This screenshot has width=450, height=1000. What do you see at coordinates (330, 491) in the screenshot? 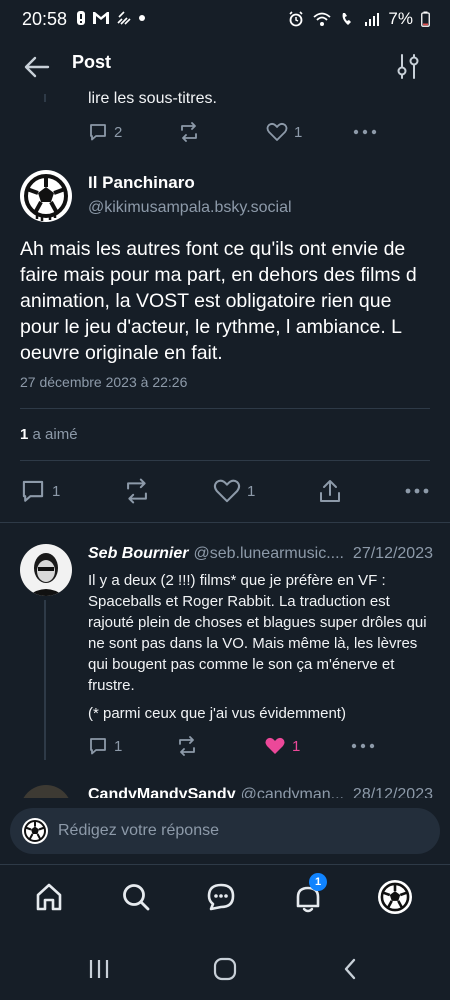
I see `share-icon` at bounding box center [330, 491].